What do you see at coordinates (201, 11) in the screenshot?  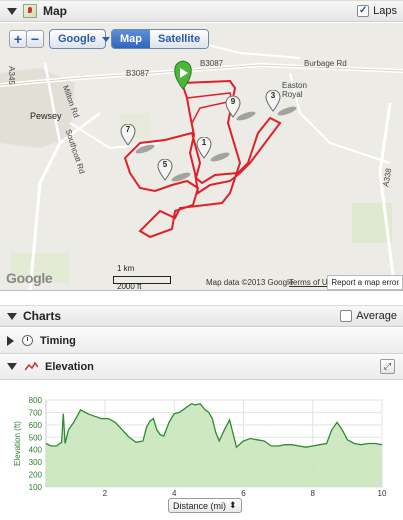 I see `map-panel-header: Map ✓ Laps` at bounding box center [201, 11].